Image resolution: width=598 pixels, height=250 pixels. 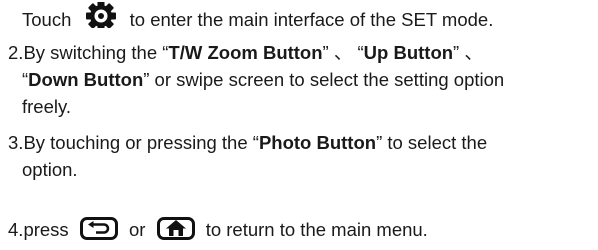 What do you see at coordinates (137, 229) in the screenshot?
I see `step-4-or: or` at bounding box center [137, 229].